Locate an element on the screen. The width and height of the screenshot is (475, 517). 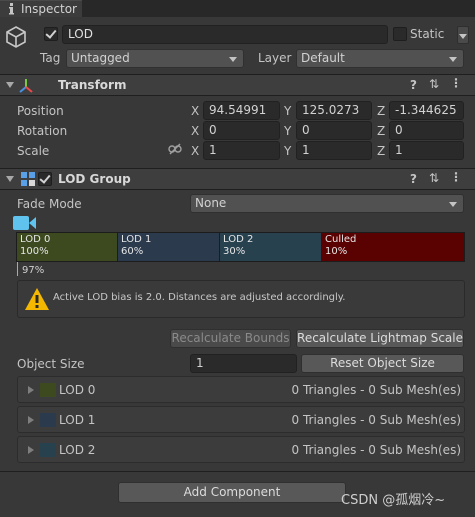
lod-row-name: LOD 0 is located at coordinates (77, 390).